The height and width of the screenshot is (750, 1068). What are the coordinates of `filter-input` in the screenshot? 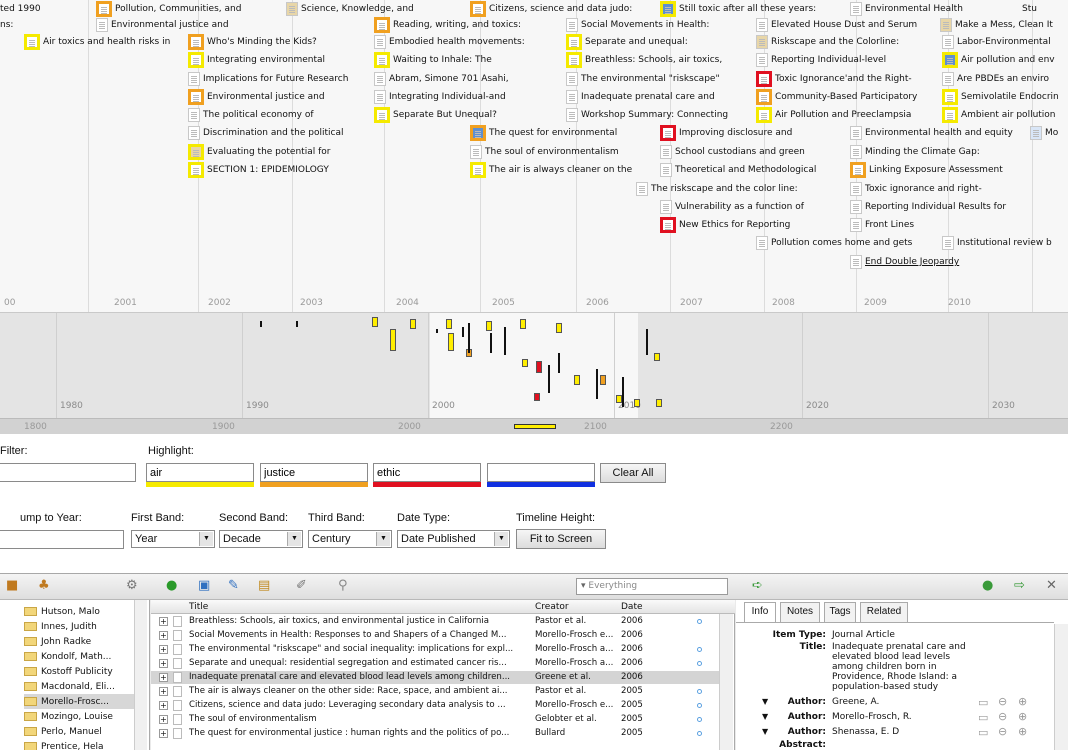 It's located at (68, 472).